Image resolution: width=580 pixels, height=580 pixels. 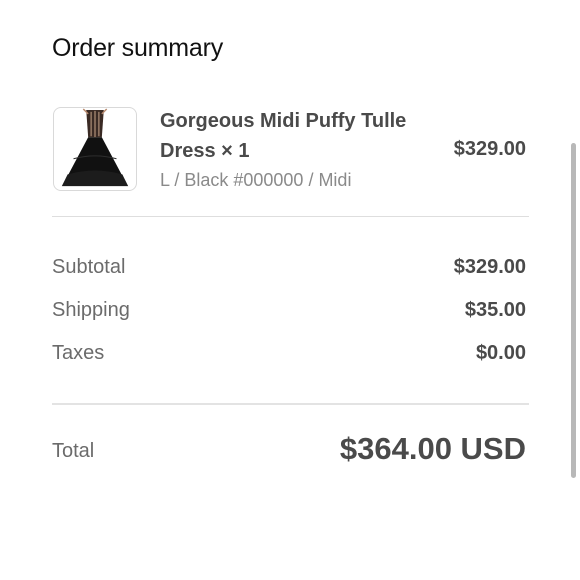 What do you see at coordinates (73, 451) in the screenshot?
I see `total-label: Total` at bounding box center [73, 451].